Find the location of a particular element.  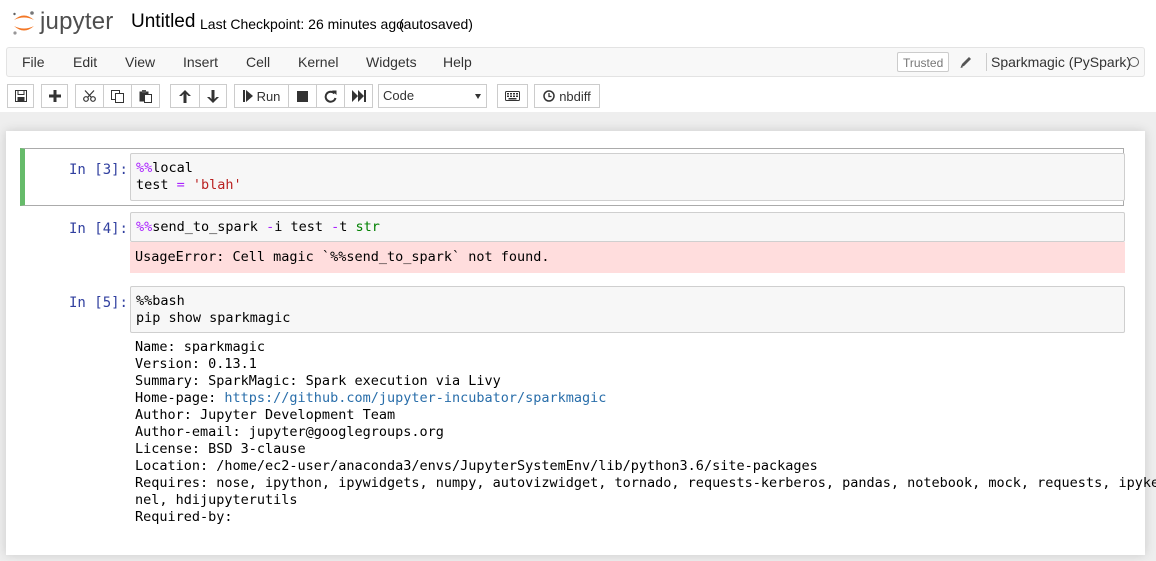

arrow-down-icon is located at coordinates (213, 96).